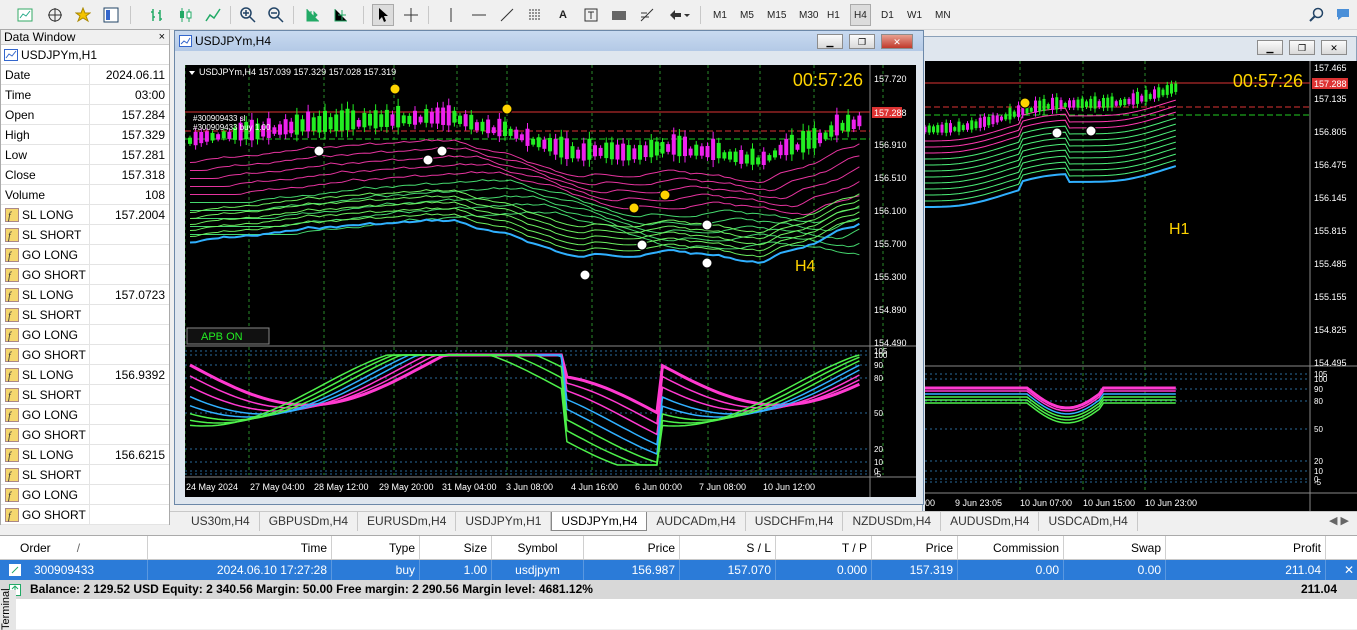 The width and height of the screenshot is (1357, 630). I want to click on timeframe-mn: MN, so click(943, 15).